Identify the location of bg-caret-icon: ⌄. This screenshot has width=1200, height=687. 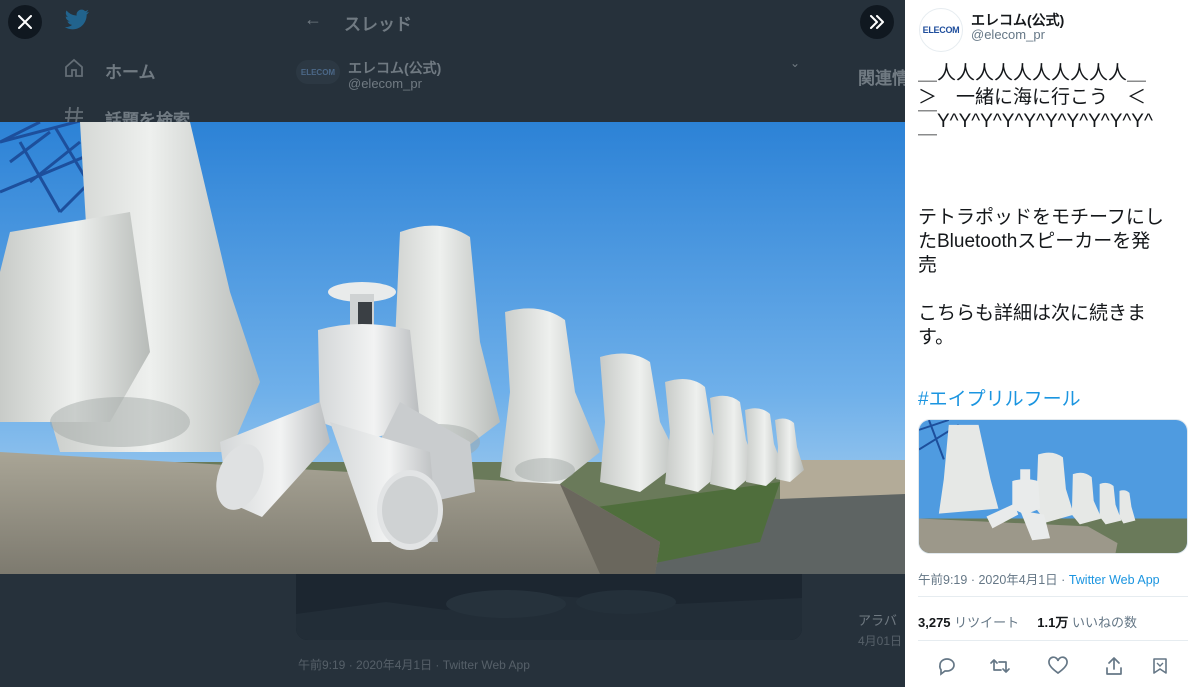
(795, 63).